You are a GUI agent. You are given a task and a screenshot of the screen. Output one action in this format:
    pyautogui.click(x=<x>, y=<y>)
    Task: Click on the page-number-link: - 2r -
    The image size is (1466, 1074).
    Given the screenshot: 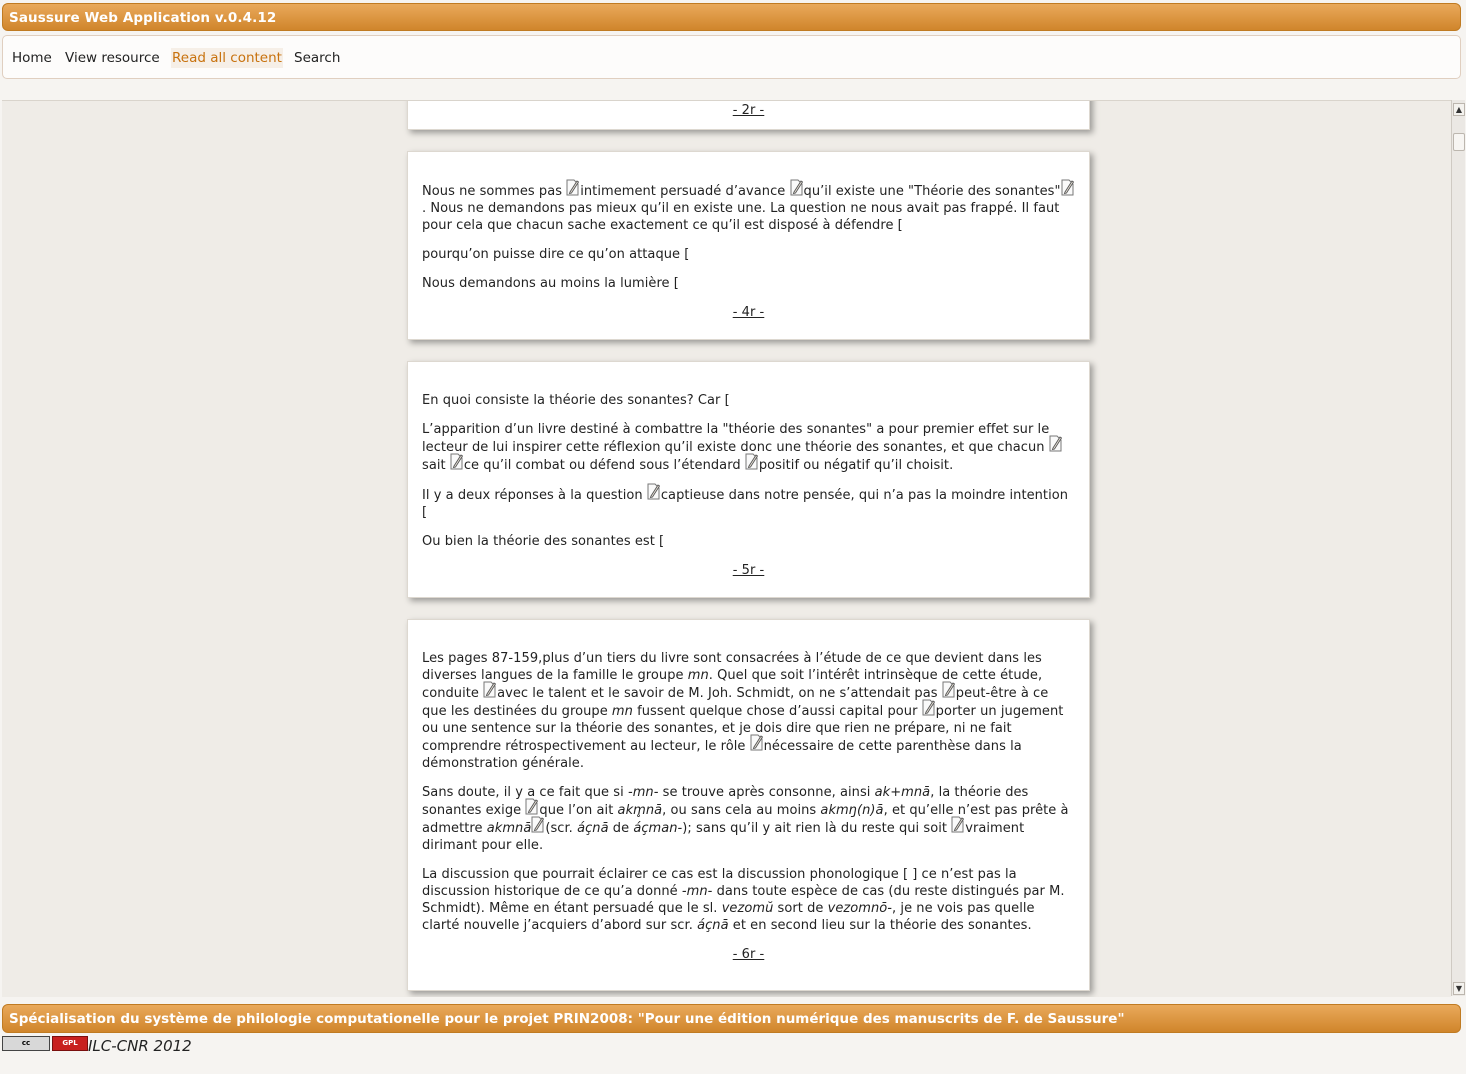 What is the action you would take?
    pyautogui.click(x=748, y=110)
    